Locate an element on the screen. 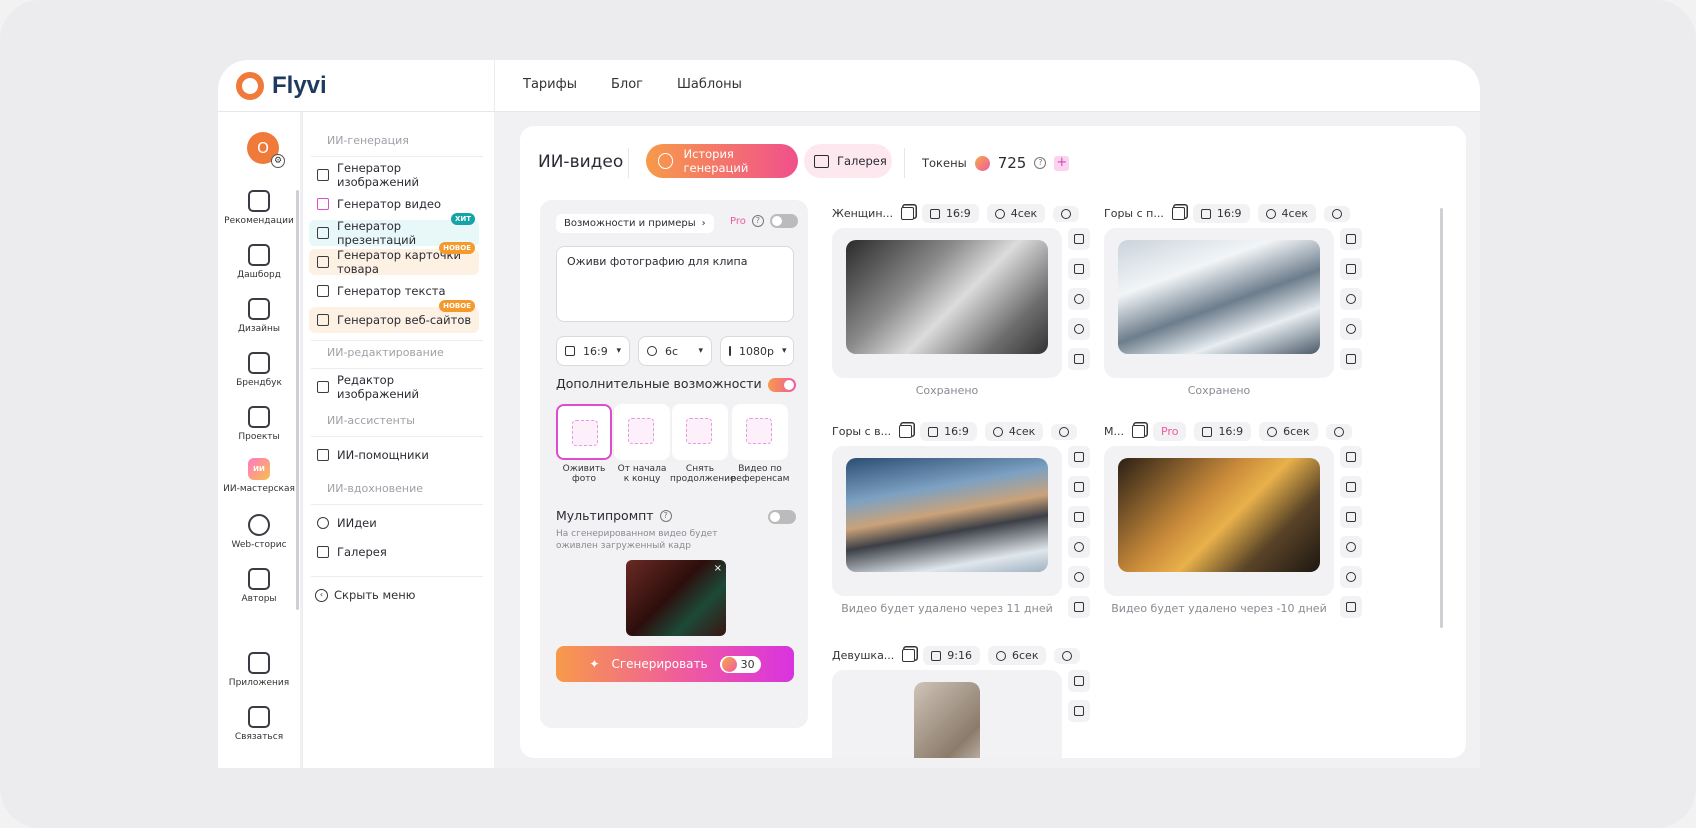 The image size is (1696, 828). rail-dashboard: Дашборд is located at coordinates (259, 262).